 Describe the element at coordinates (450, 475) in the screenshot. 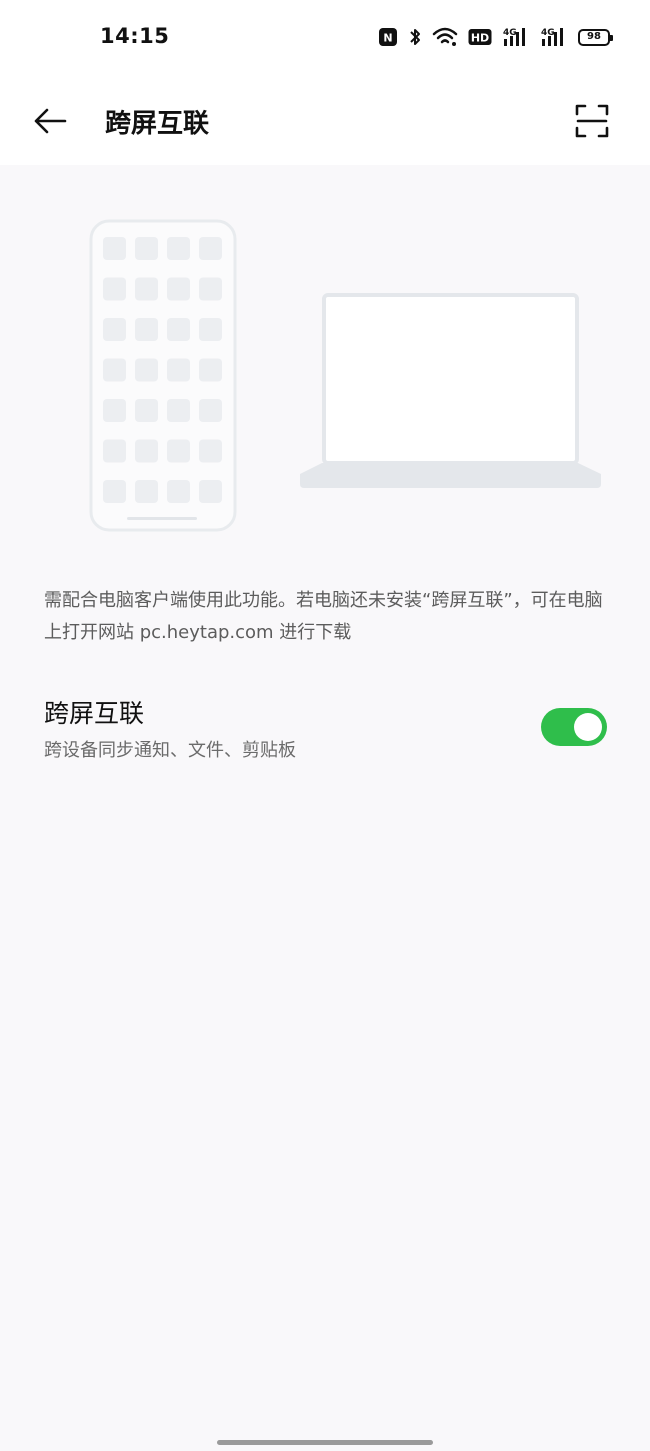

I see `laptop-base` at that location.